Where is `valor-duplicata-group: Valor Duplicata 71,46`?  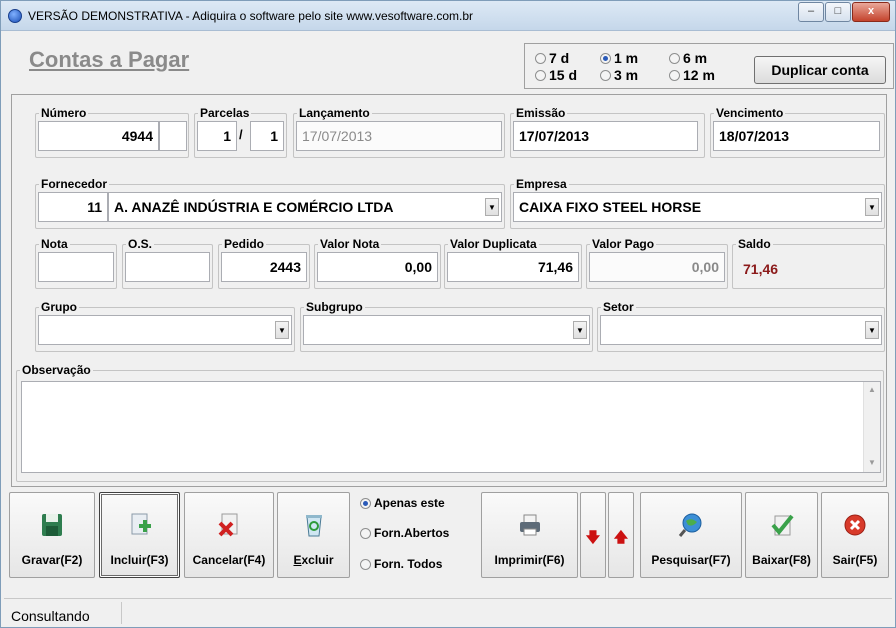 valor-duplicata-group: Valor Duplicata 71,46 is located at coordinates (513, 263).